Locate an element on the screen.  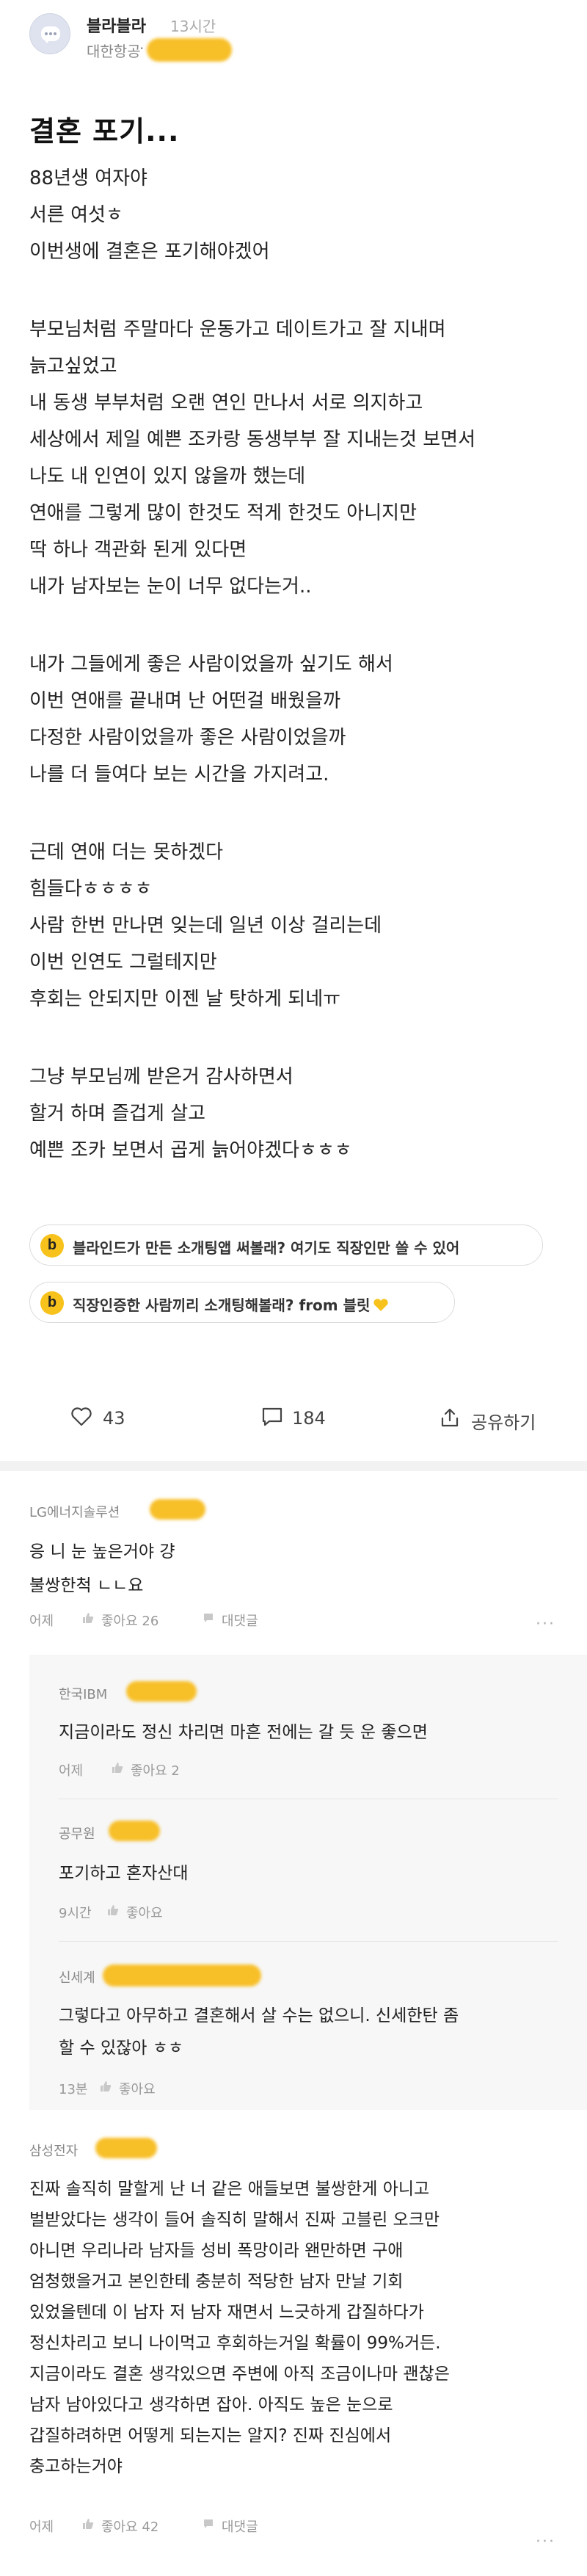
section-divider is located at coordinates (293, 1466).